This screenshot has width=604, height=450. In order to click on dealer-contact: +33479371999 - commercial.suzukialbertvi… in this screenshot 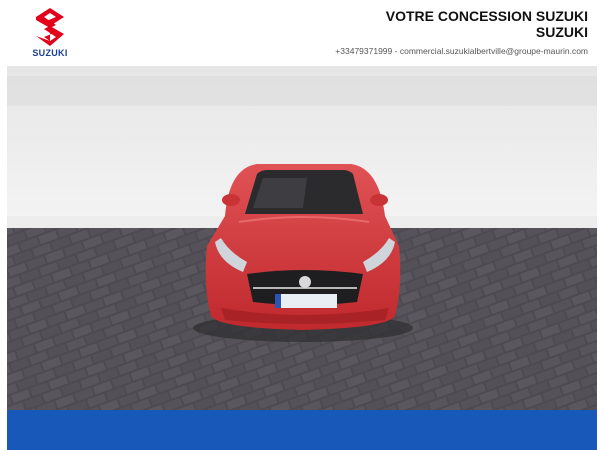, I will do `click(461, 51)`.